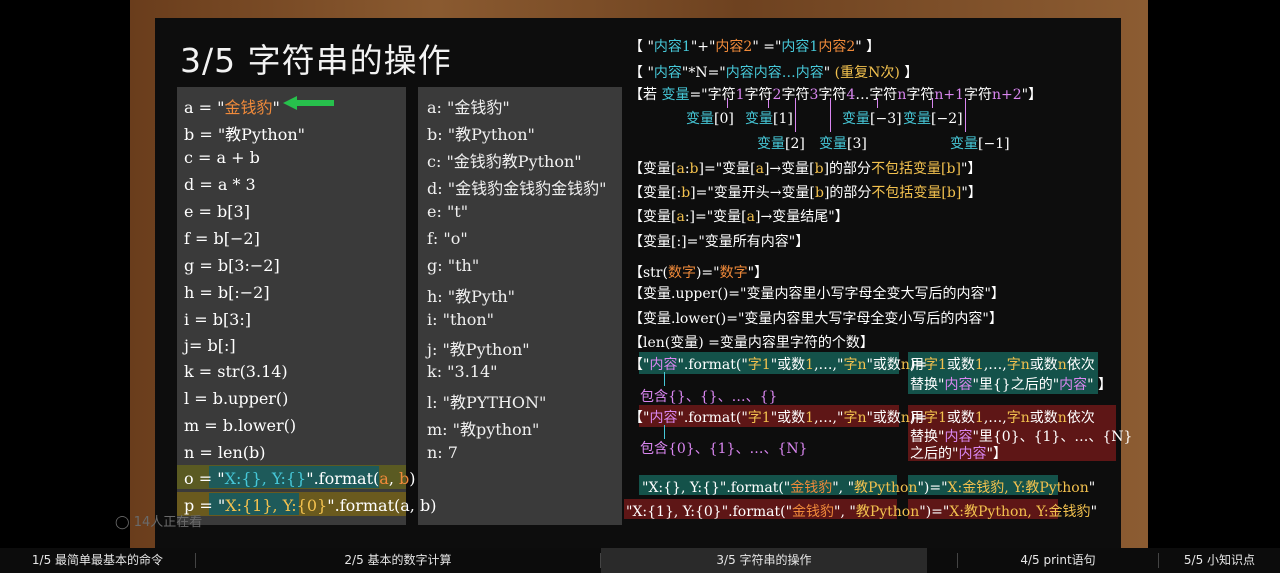 Image resolution: width=1280 pixels, height=573 pixels. What do you see at coordinates (504, 161) in the screenshot?
I see `output-line: c: "金钱豹教Python"` at bounding box center [504, 161].